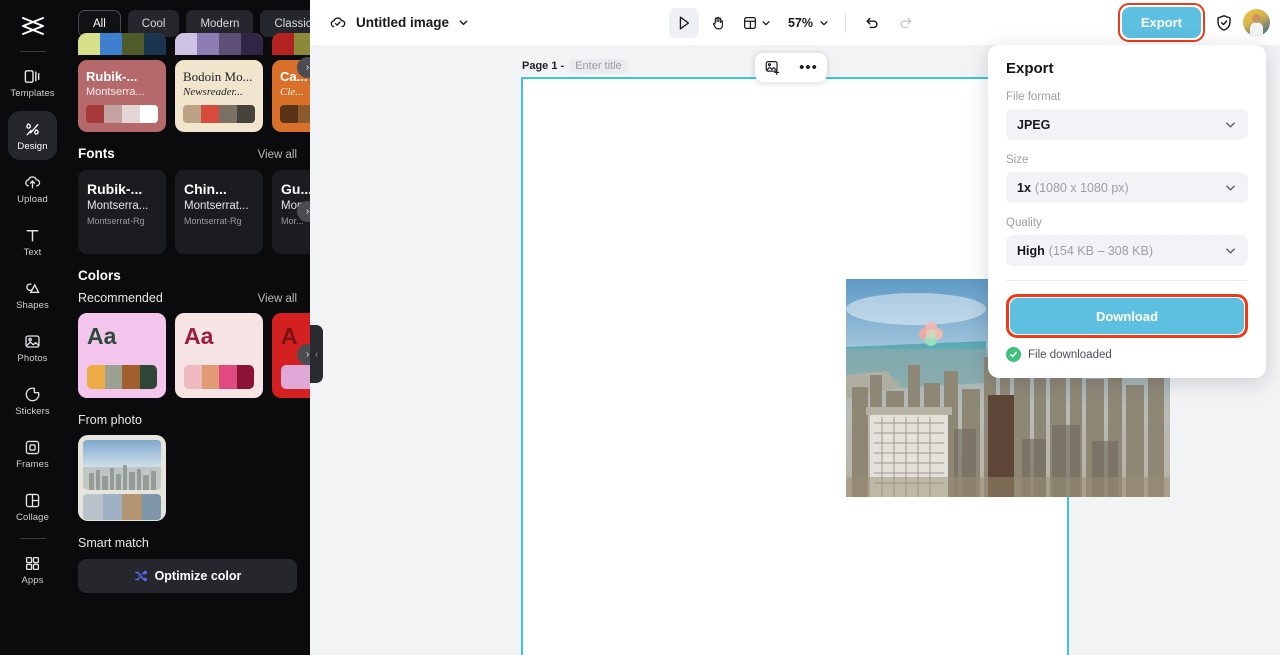 The height and width of the screenshot is (655, 1280). What do you see at coordinates (931, 334) in the screenshot?
I see `flower-sticker` at bounding box center [931, 334].